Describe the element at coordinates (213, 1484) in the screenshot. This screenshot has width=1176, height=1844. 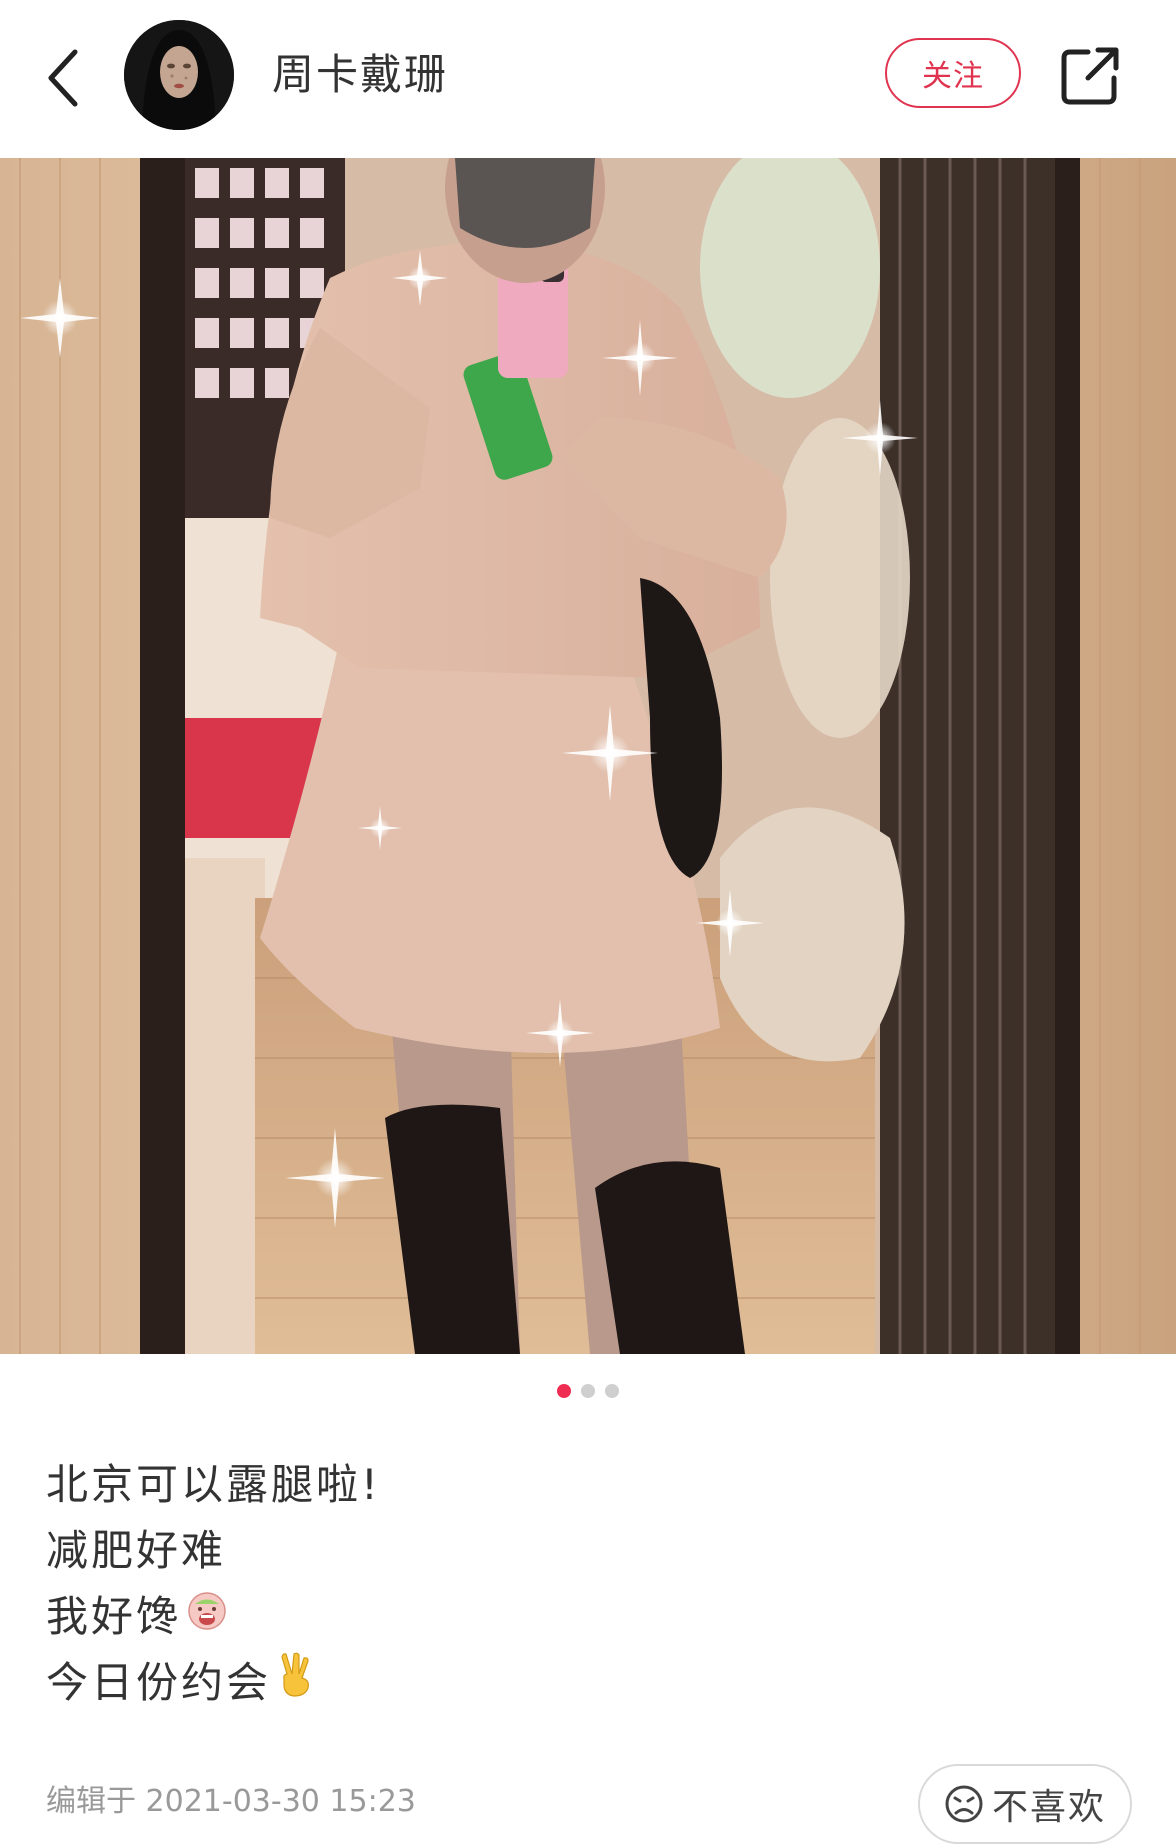
I see `post-line-text: 北京可以露腿啦!` at that location.